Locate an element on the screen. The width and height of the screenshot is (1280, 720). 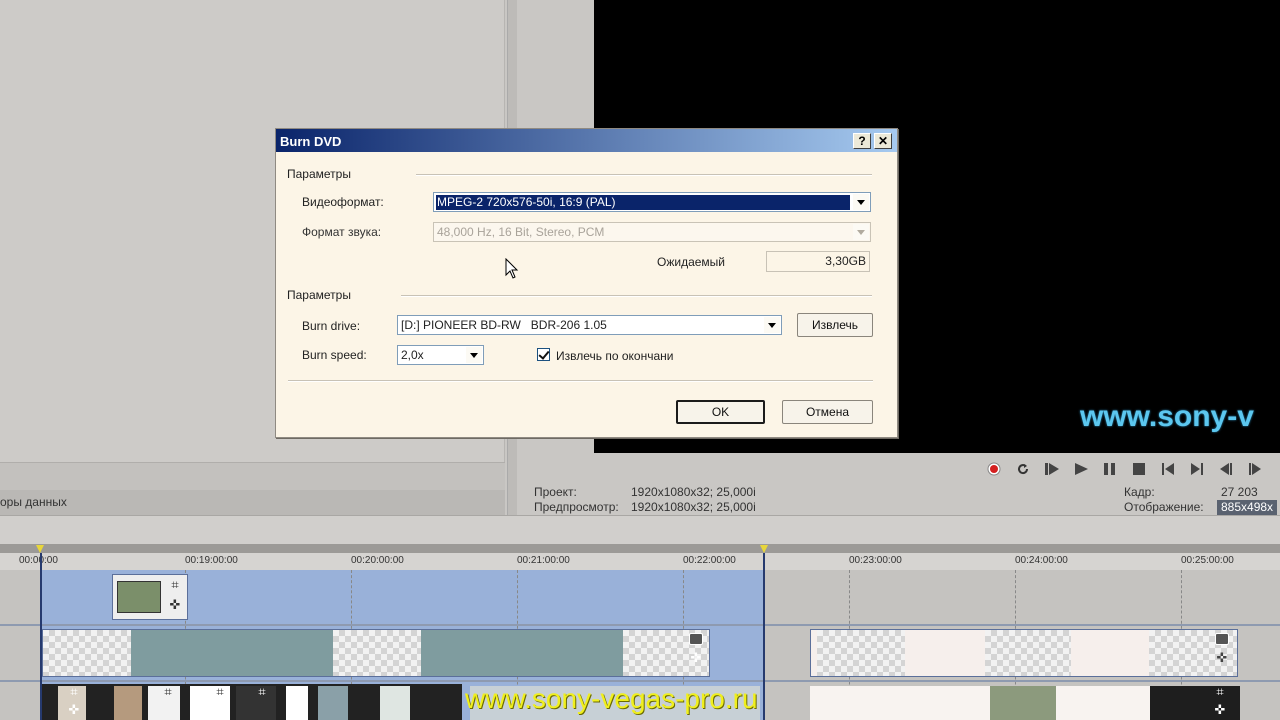
stop-icon is located at coordinates (1139, 469).